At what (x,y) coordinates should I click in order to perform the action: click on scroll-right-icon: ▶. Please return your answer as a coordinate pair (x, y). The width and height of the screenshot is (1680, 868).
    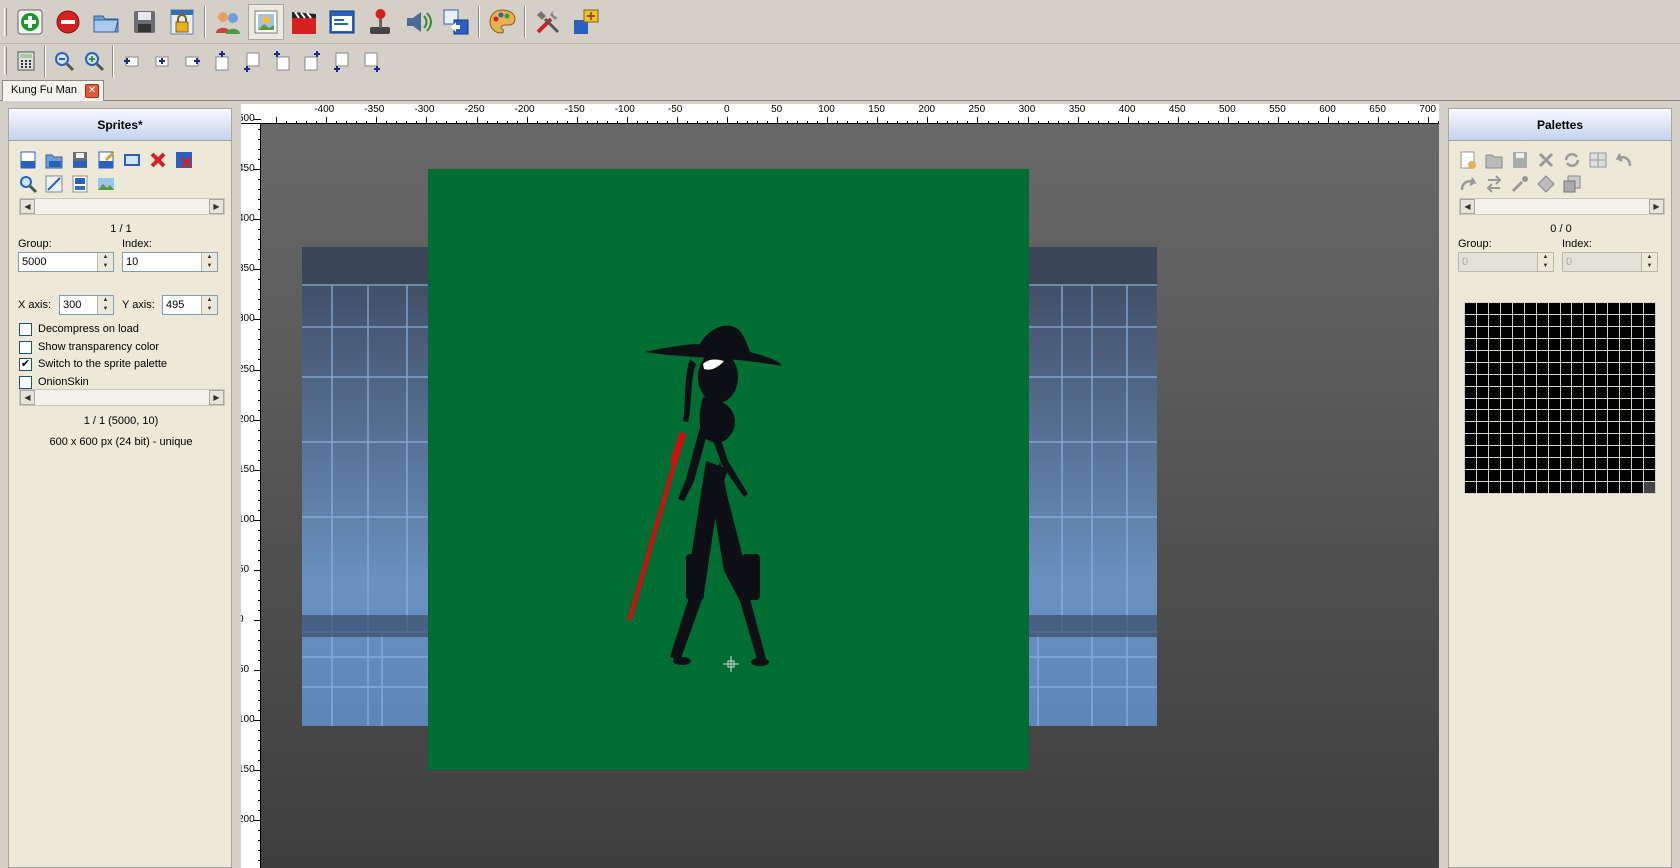
    Looking at the image, I should click on (216, 206).